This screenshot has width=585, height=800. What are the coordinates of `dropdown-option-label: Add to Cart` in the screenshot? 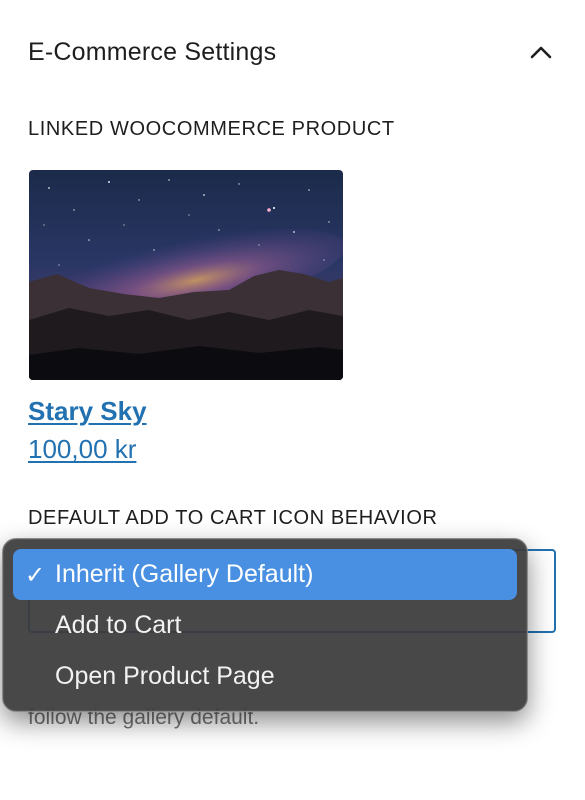 It's located at (118, 625).